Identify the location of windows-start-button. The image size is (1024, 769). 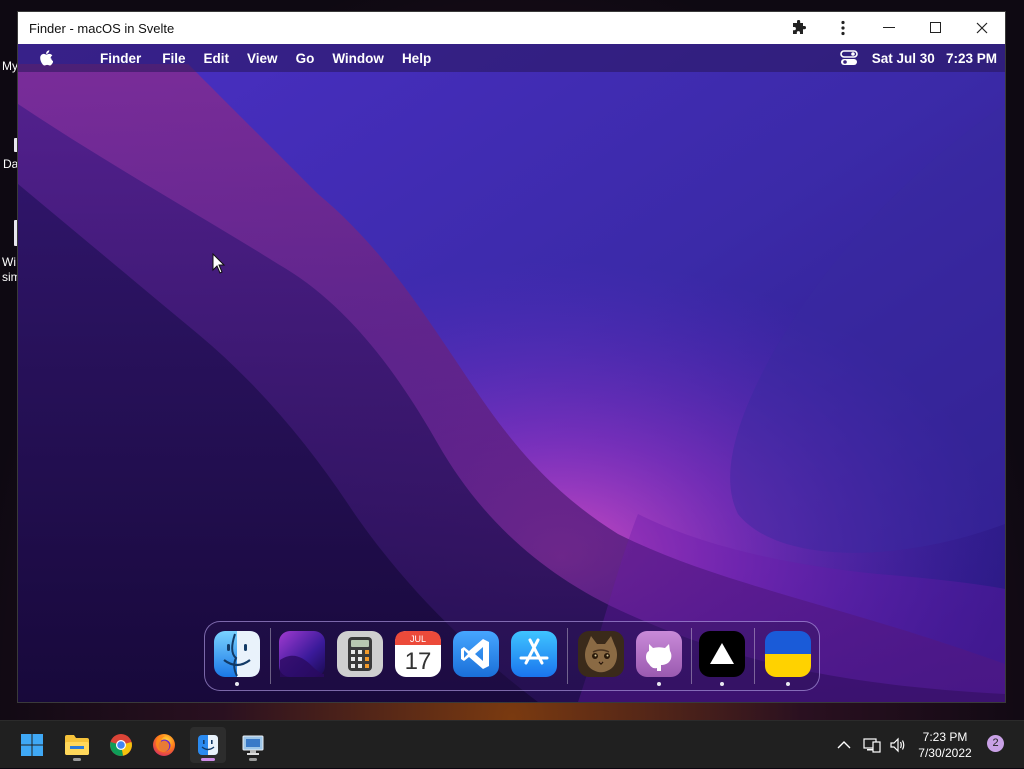
(32, 745).